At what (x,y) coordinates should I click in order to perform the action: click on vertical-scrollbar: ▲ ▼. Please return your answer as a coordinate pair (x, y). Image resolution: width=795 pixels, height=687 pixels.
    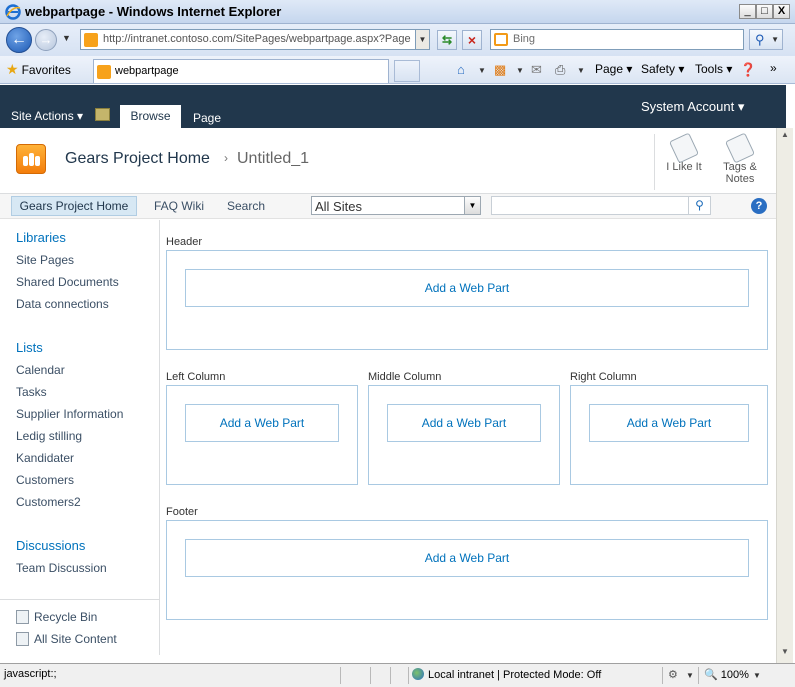
    Looking at the image, I should click on (784, 395).